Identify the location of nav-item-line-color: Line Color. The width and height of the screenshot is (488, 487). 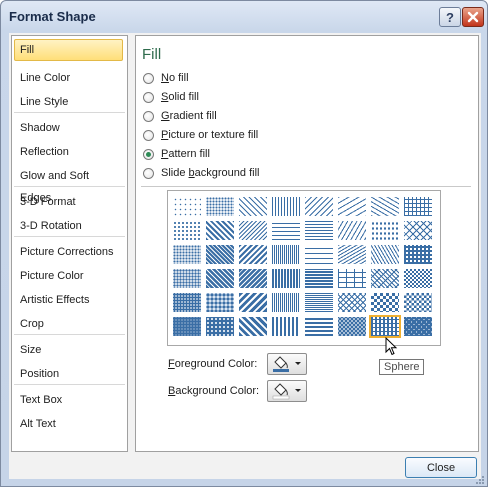
(68, 78).